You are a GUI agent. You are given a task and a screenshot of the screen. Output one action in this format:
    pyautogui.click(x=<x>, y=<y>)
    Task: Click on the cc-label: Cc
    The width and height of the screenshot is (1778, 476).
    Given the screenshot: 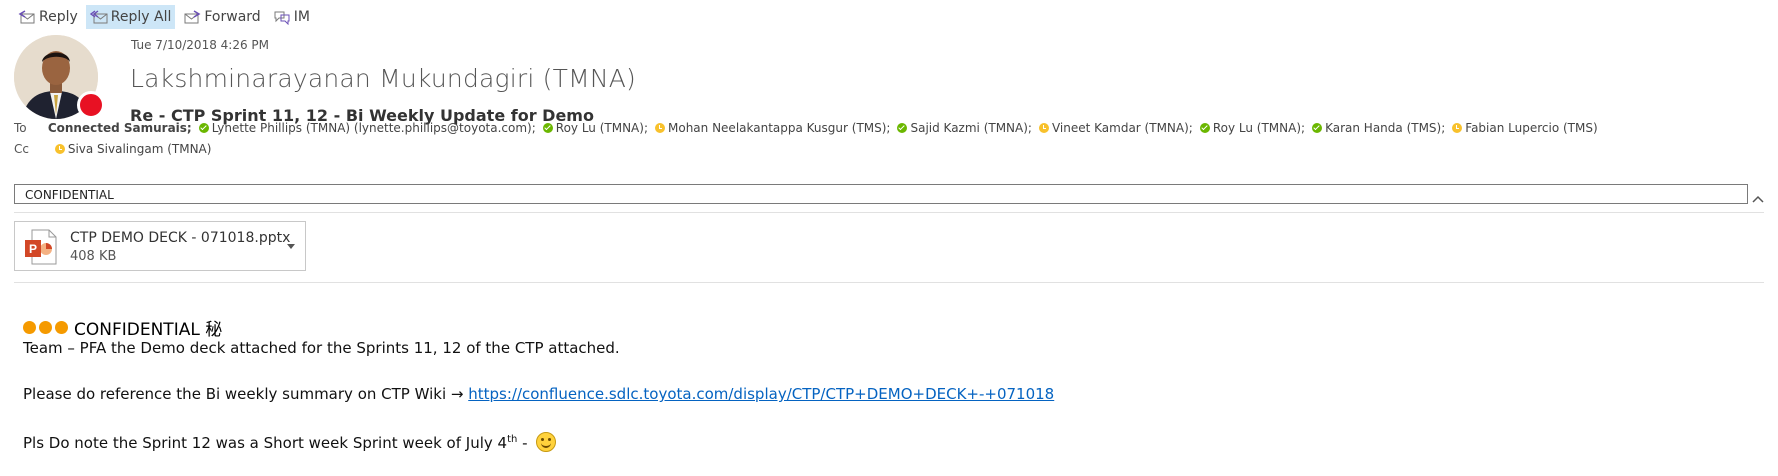 What is the action you would take?
    pyautogui.click(x=21, y=149)
    